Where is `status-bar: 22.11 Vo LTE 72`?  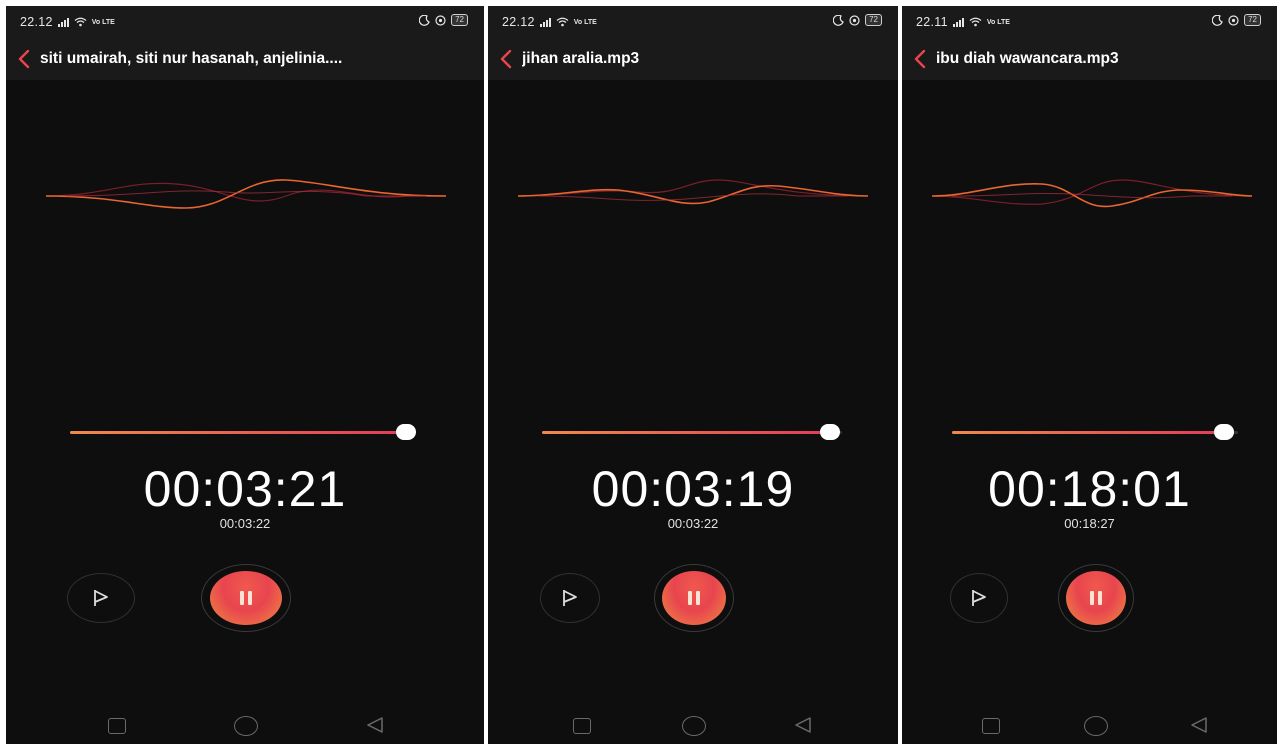
status-bar: 22.11 Vo LTE 72 is located at coordinates (1089, 22).